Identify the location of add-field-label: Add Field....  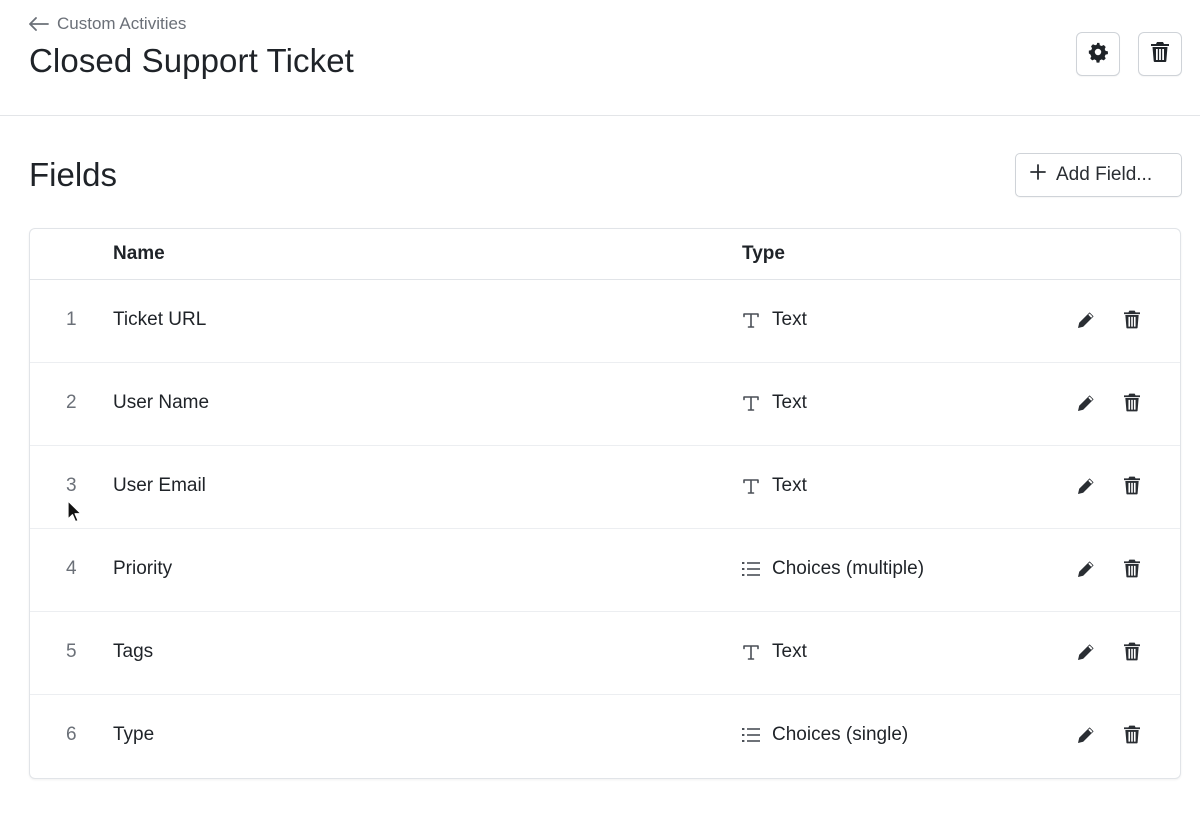
(1104, 174).